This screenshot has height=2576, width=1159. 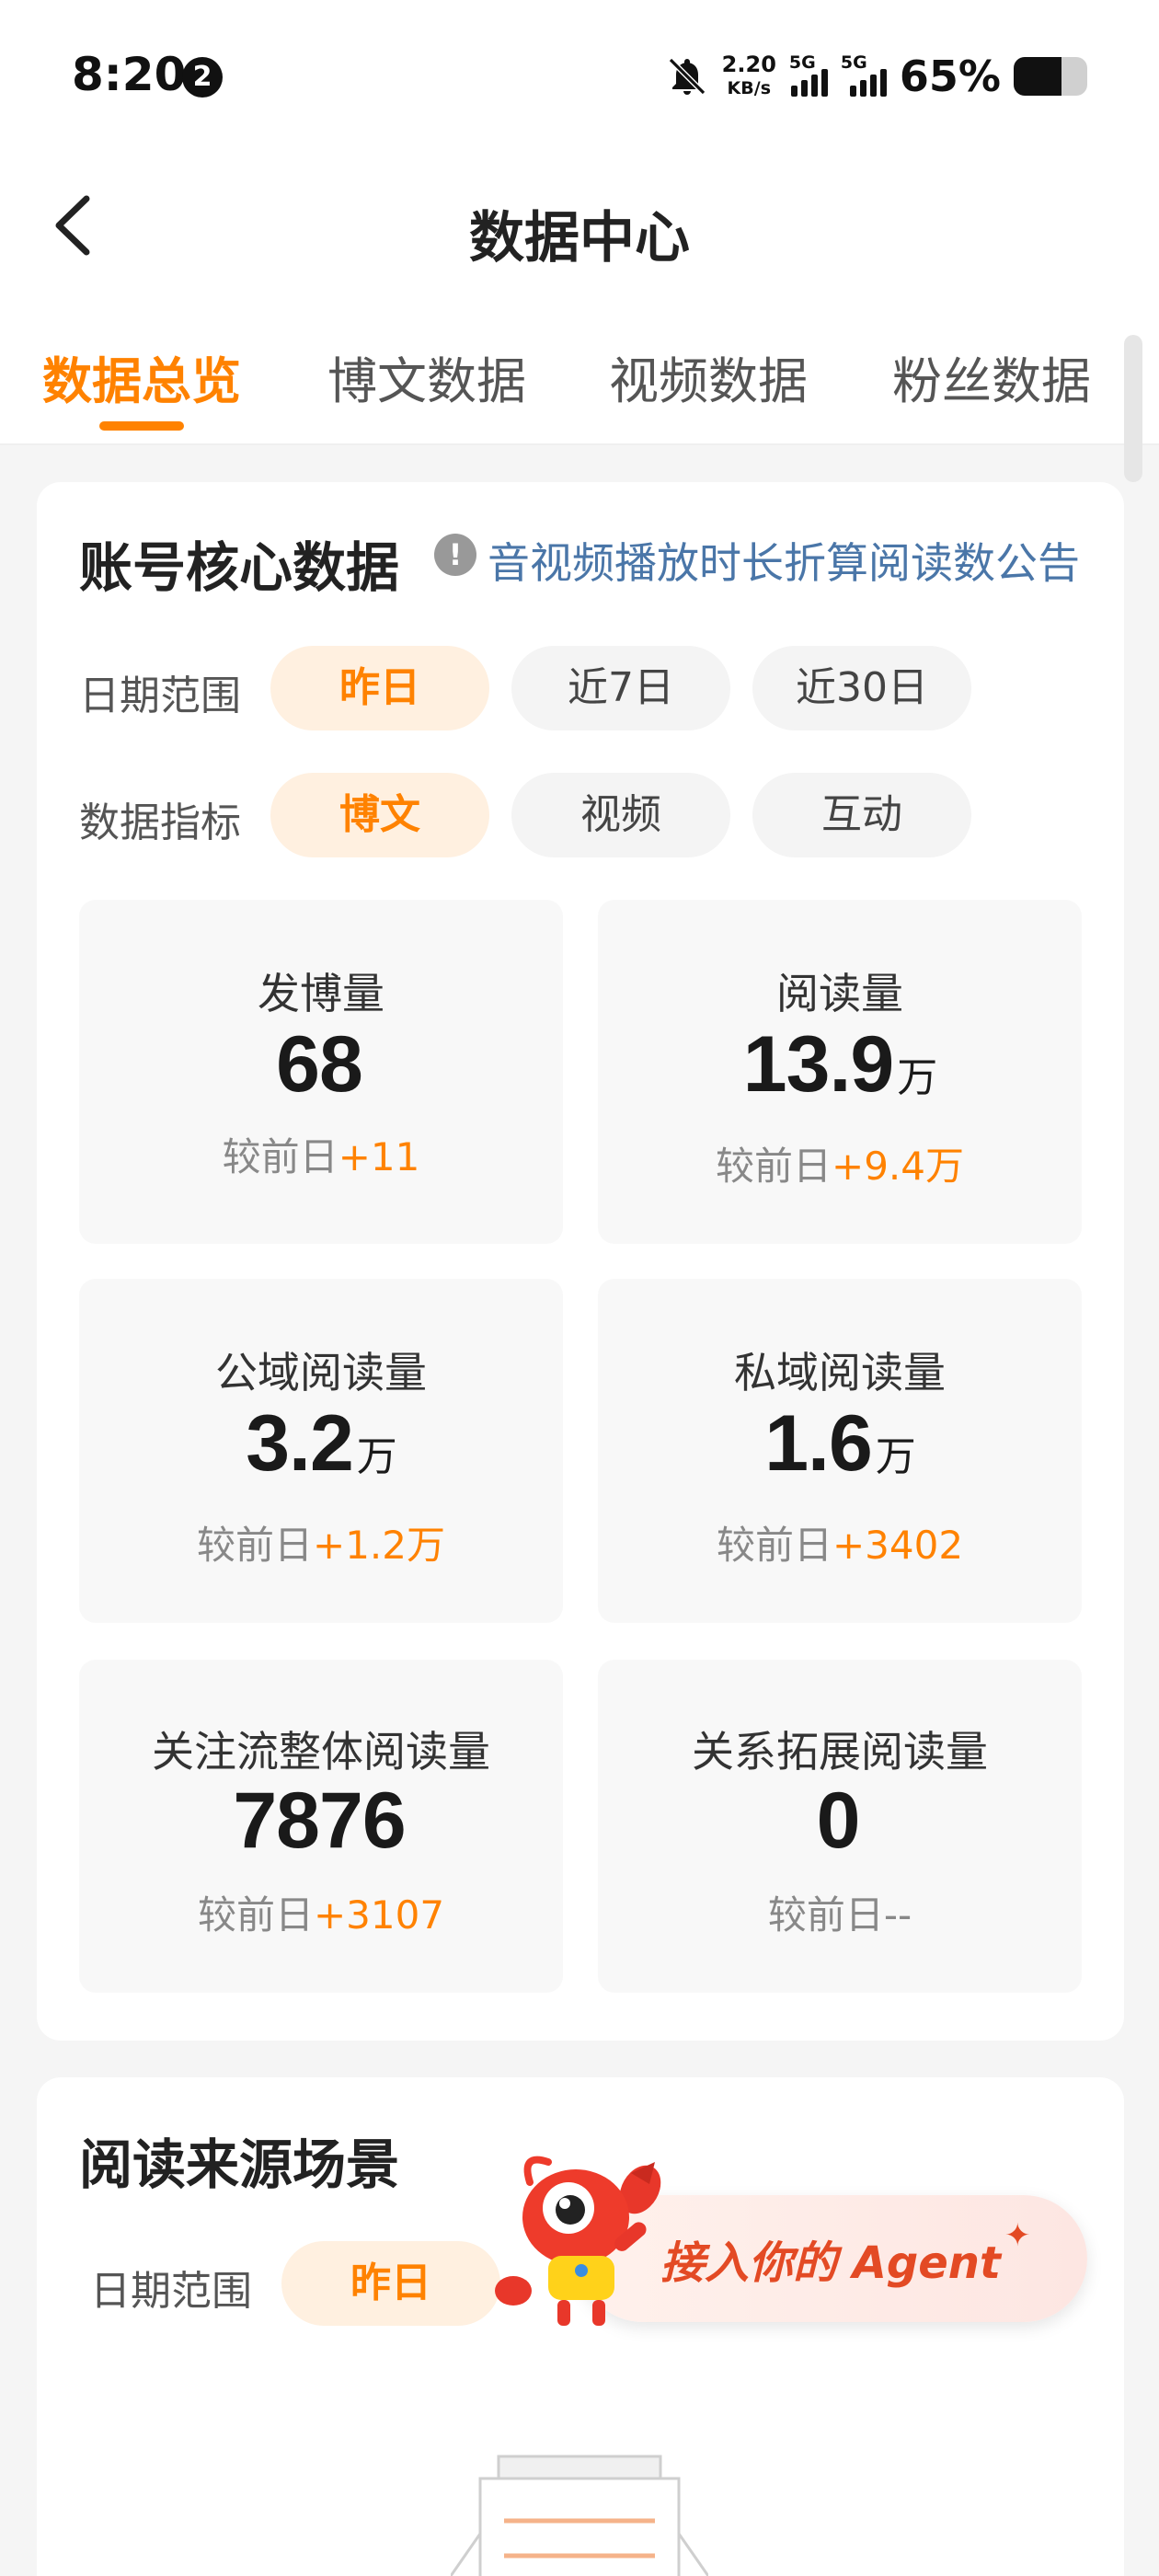 I want to click on stat-tile: 关注流整体阅读量 7876 较前日+3107, so click(x=321, y=1826).